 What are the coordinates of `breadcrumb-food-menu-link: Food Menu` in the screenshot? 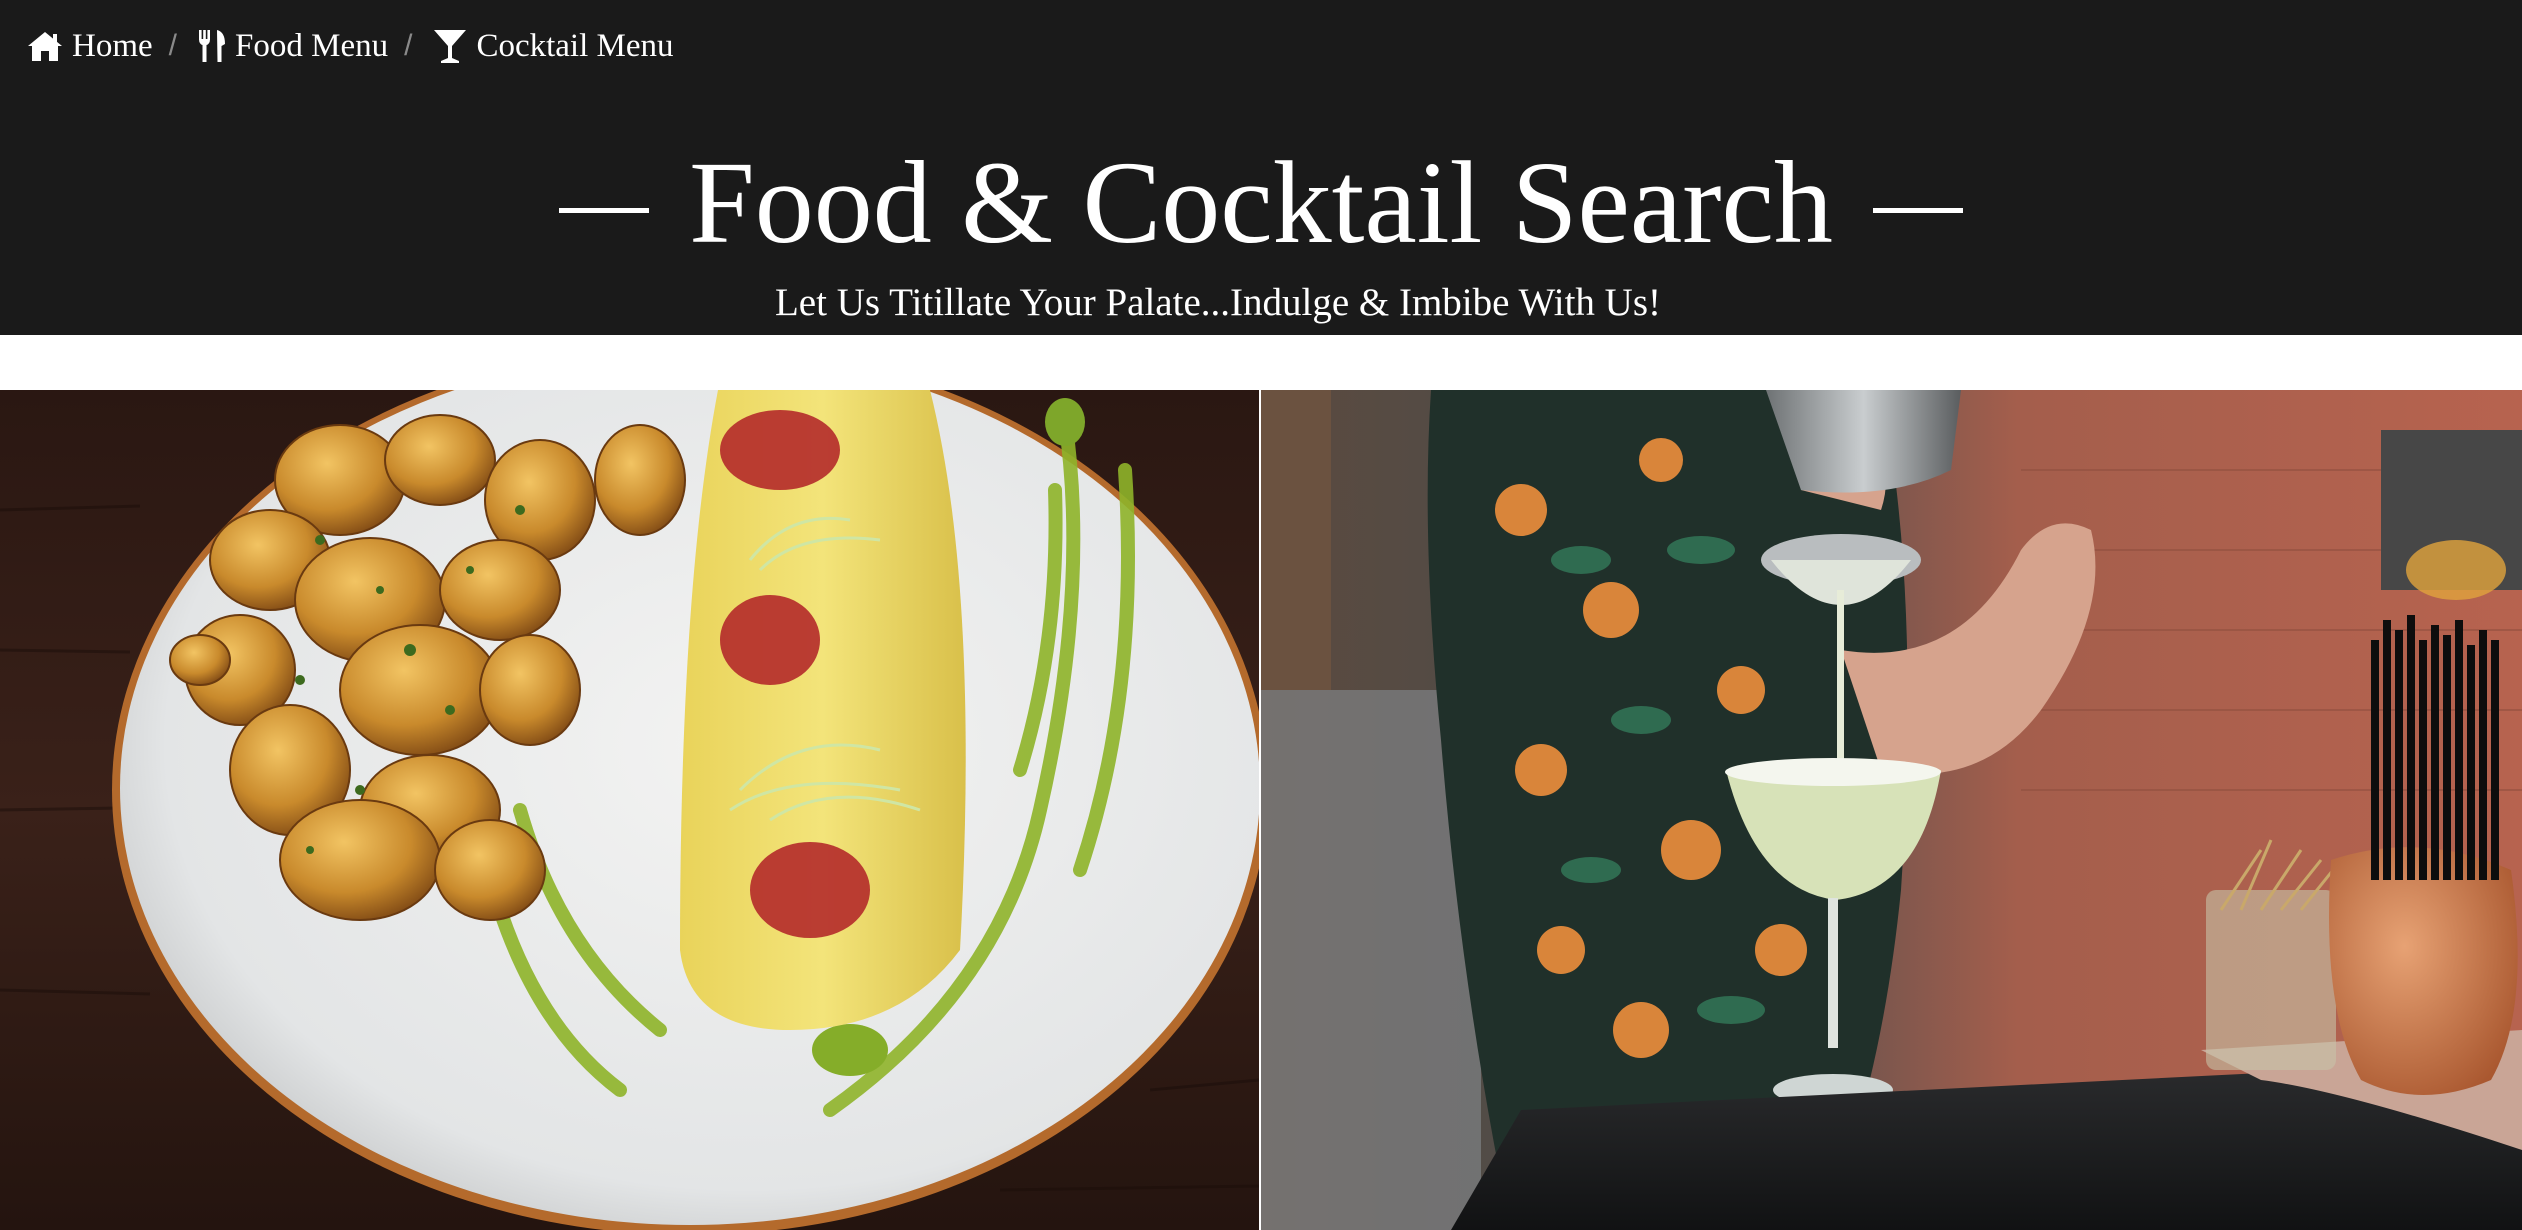 It's located at (292, 46).